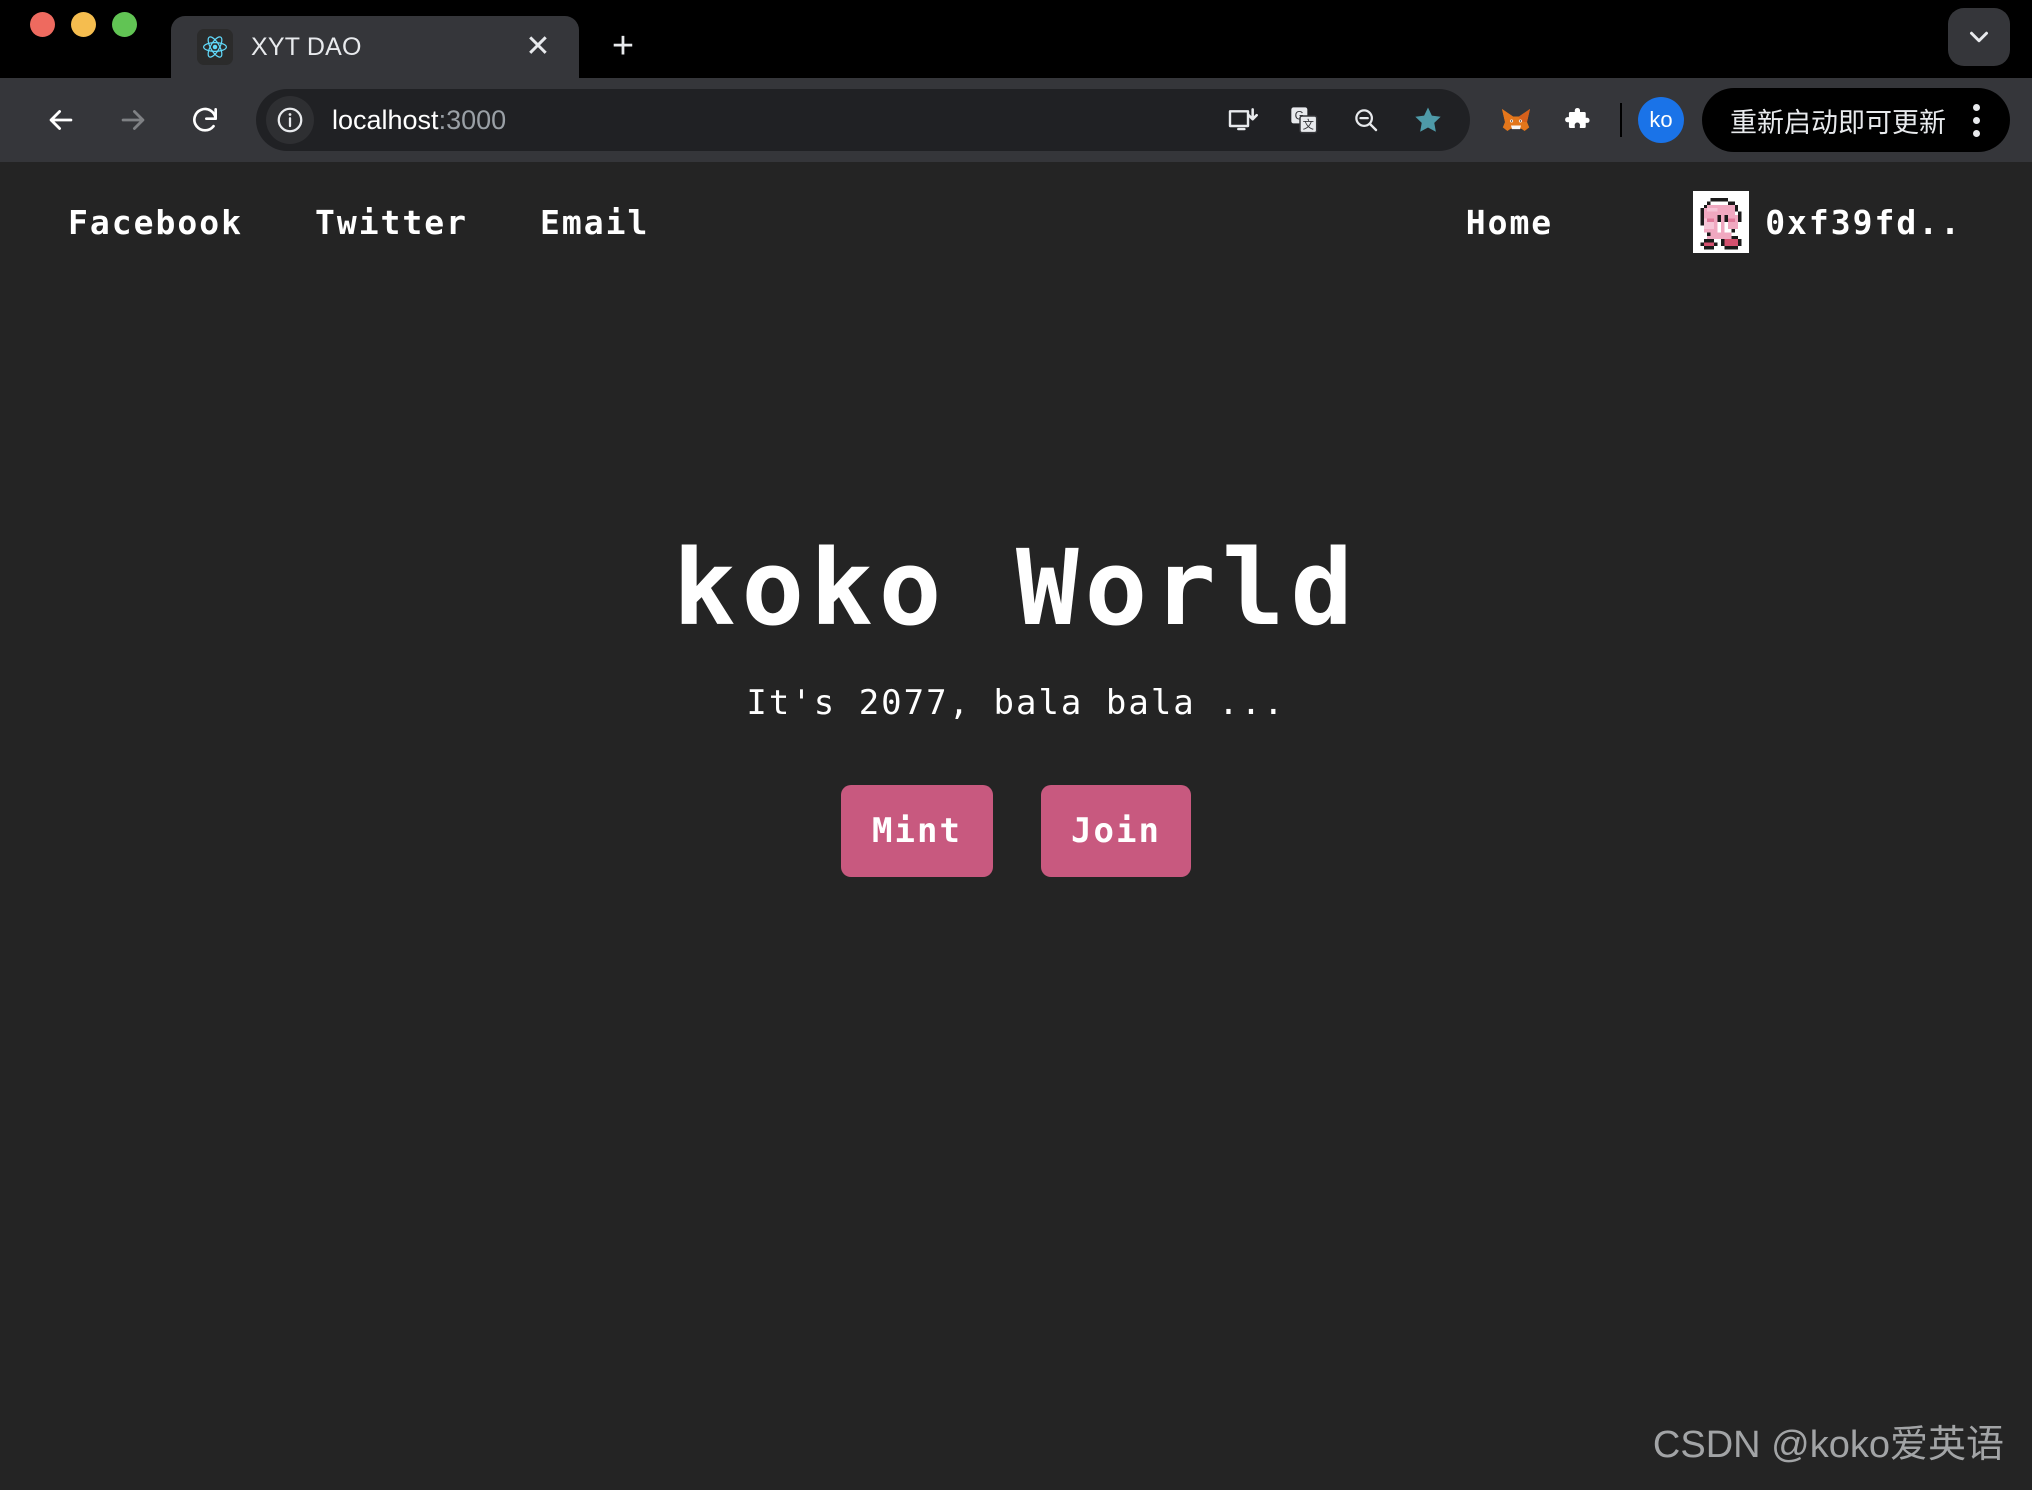 The image size is (2032, 1490). What do you see at coordinates (1979, 37) in the screenshot?
I see `chevron-down-icon` at bounding box center [1979, 37].